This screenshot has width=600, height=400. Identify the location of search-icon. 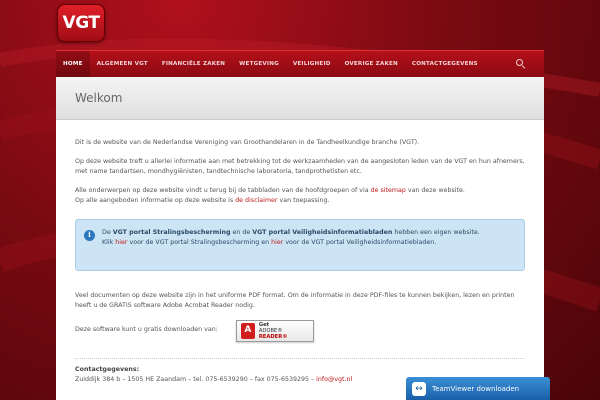
(521, 64).